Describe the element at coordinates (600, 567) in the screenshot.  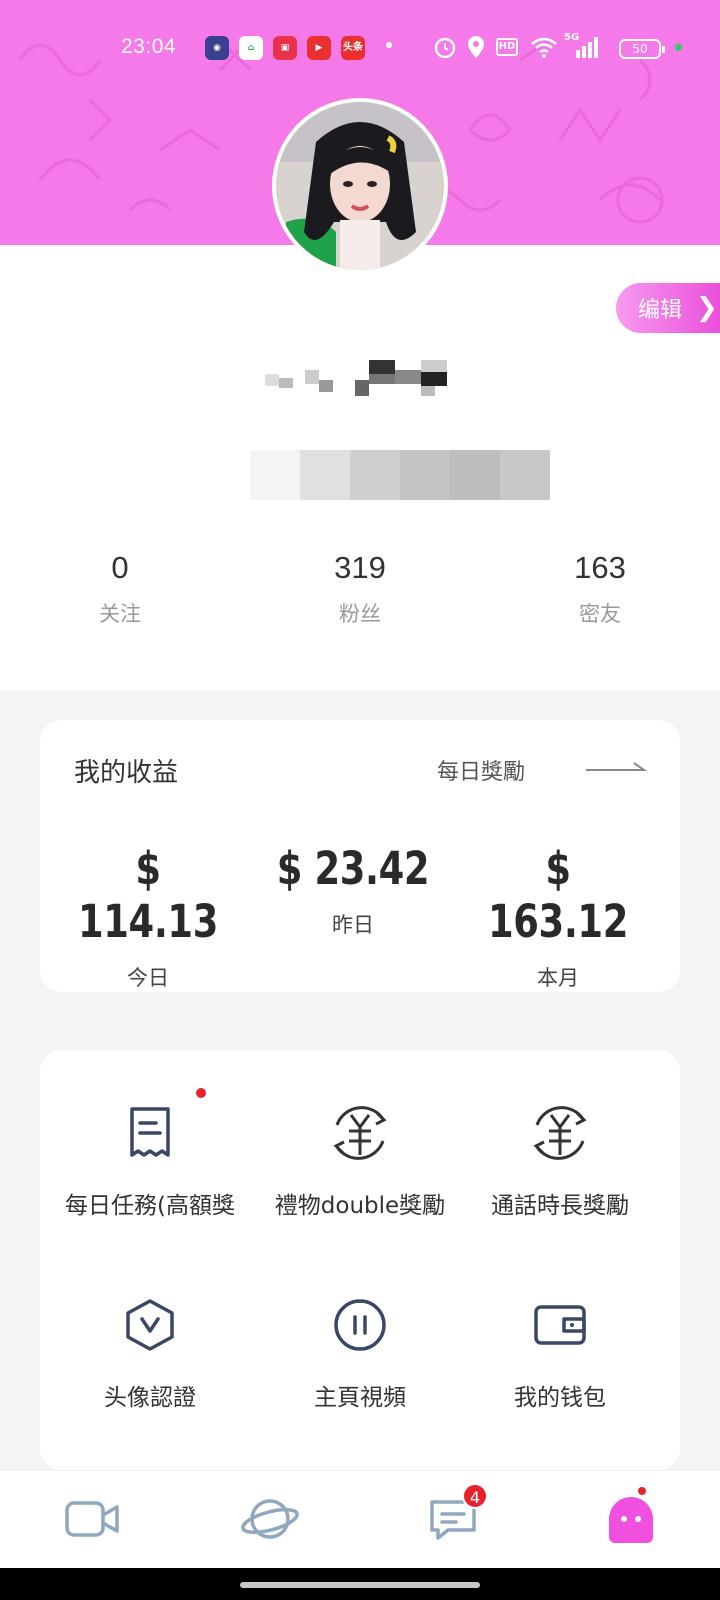
I see `stat-value: 163` at that location.